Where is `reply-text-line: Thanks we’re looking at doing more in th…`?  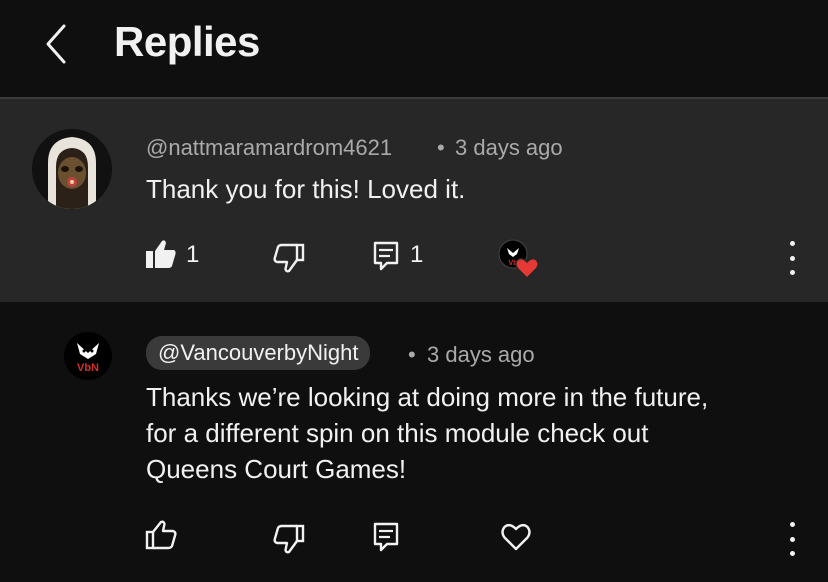 reply-text-line: Thanks we’re looking at doing more in th… is located at coordinates (427, 397).